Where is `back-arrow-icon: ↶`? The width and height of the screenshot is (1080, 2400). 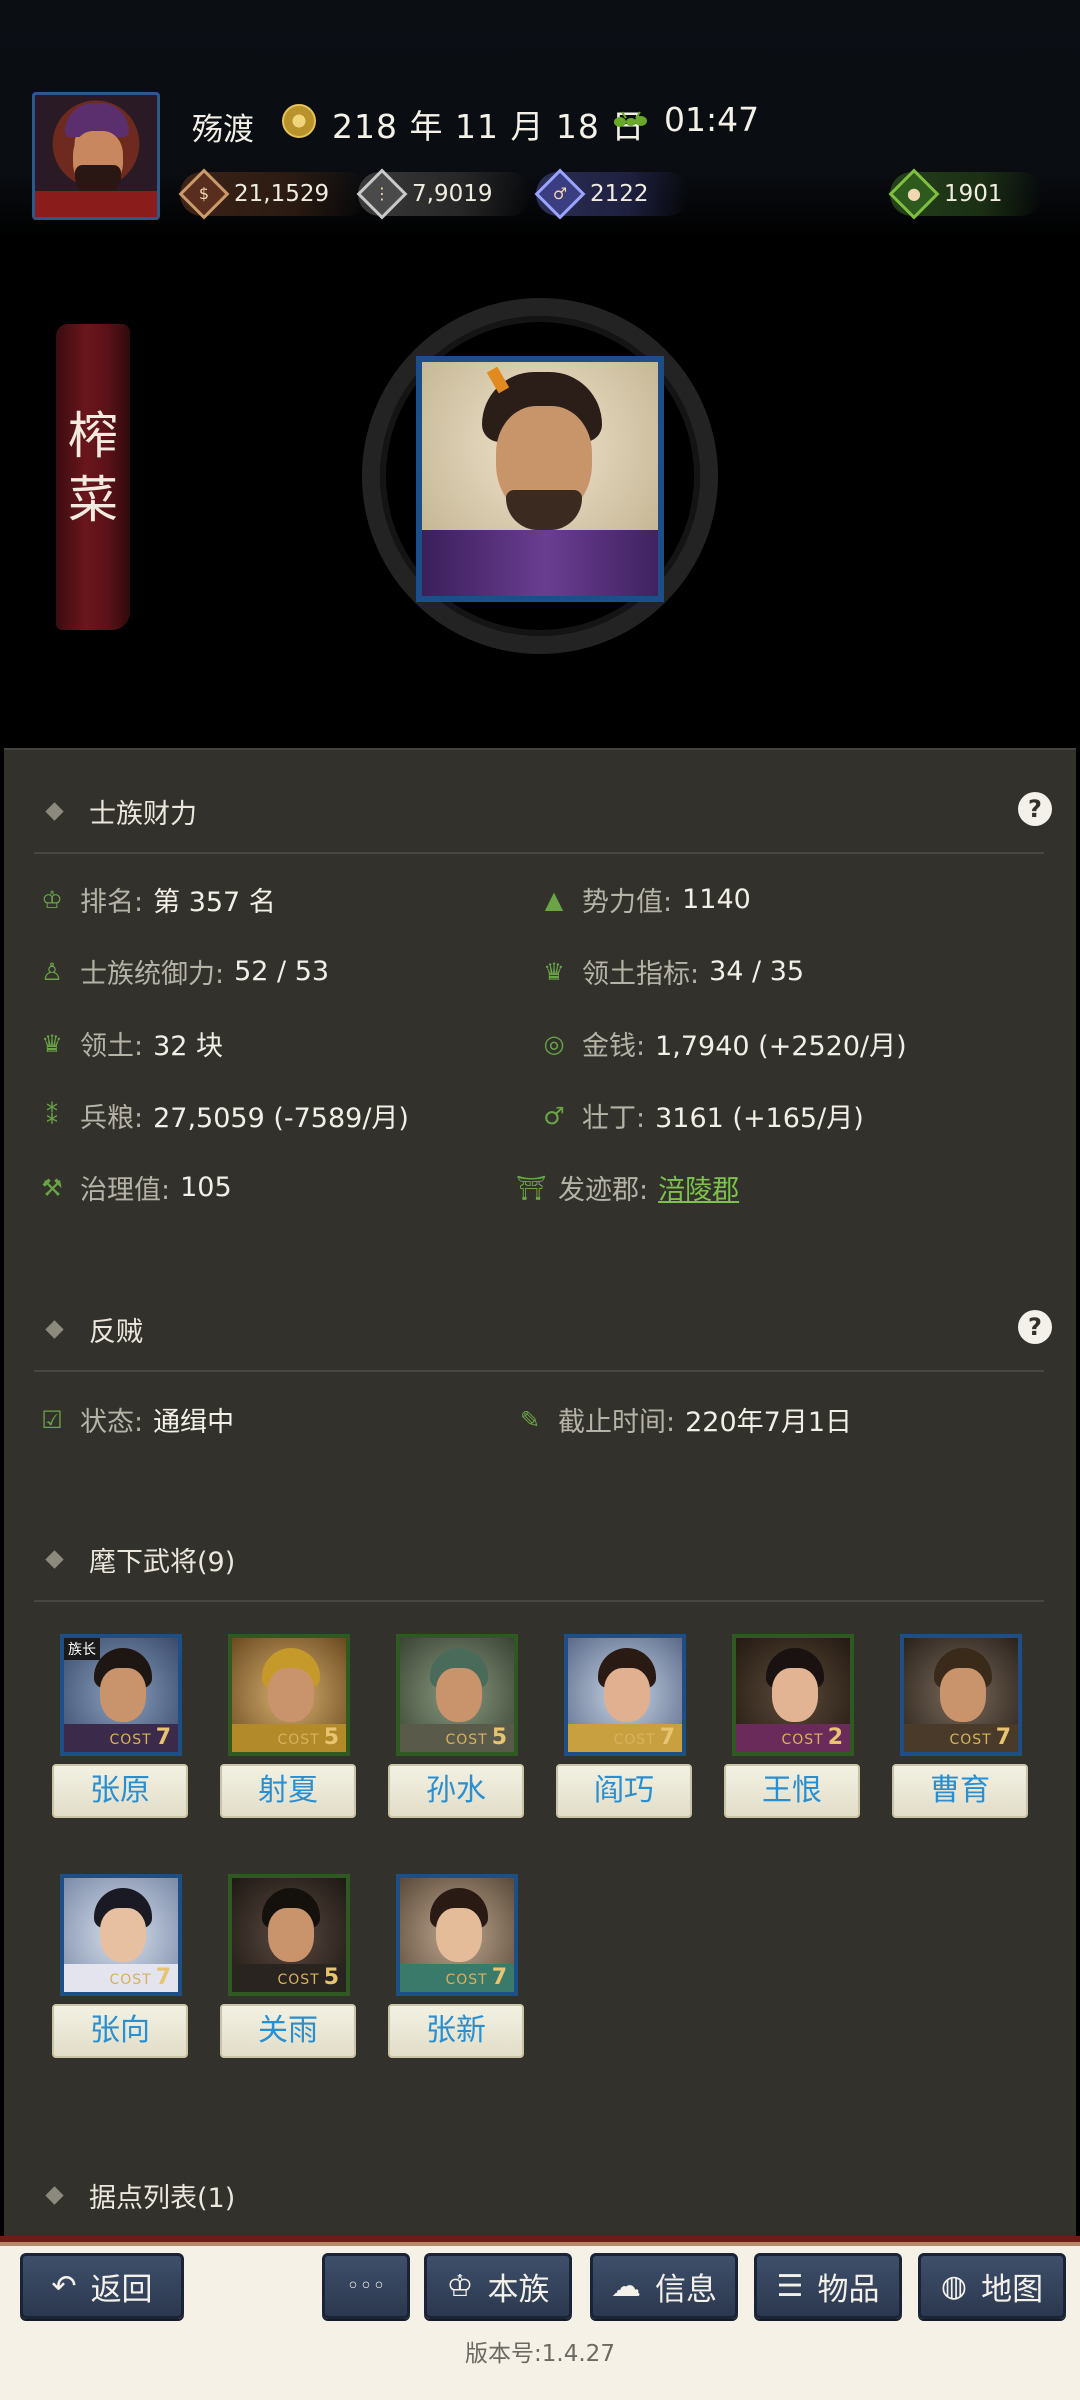 back-arrow-icon: ↶ is located at coordinates (64, 2286).